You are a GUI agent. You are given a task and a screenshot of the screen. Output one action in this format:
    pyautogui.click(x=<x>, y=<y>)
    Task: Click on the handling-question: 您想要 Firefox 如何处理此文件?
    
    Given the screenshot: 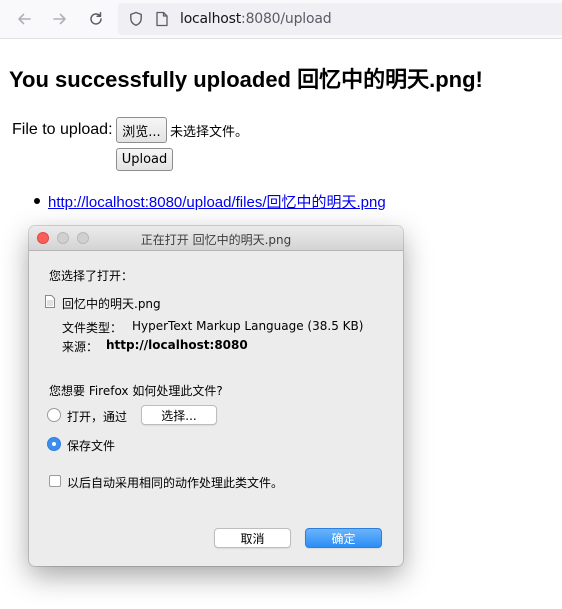 What is the action you would take?
    pyautogui.click(x=136, y=391)
    